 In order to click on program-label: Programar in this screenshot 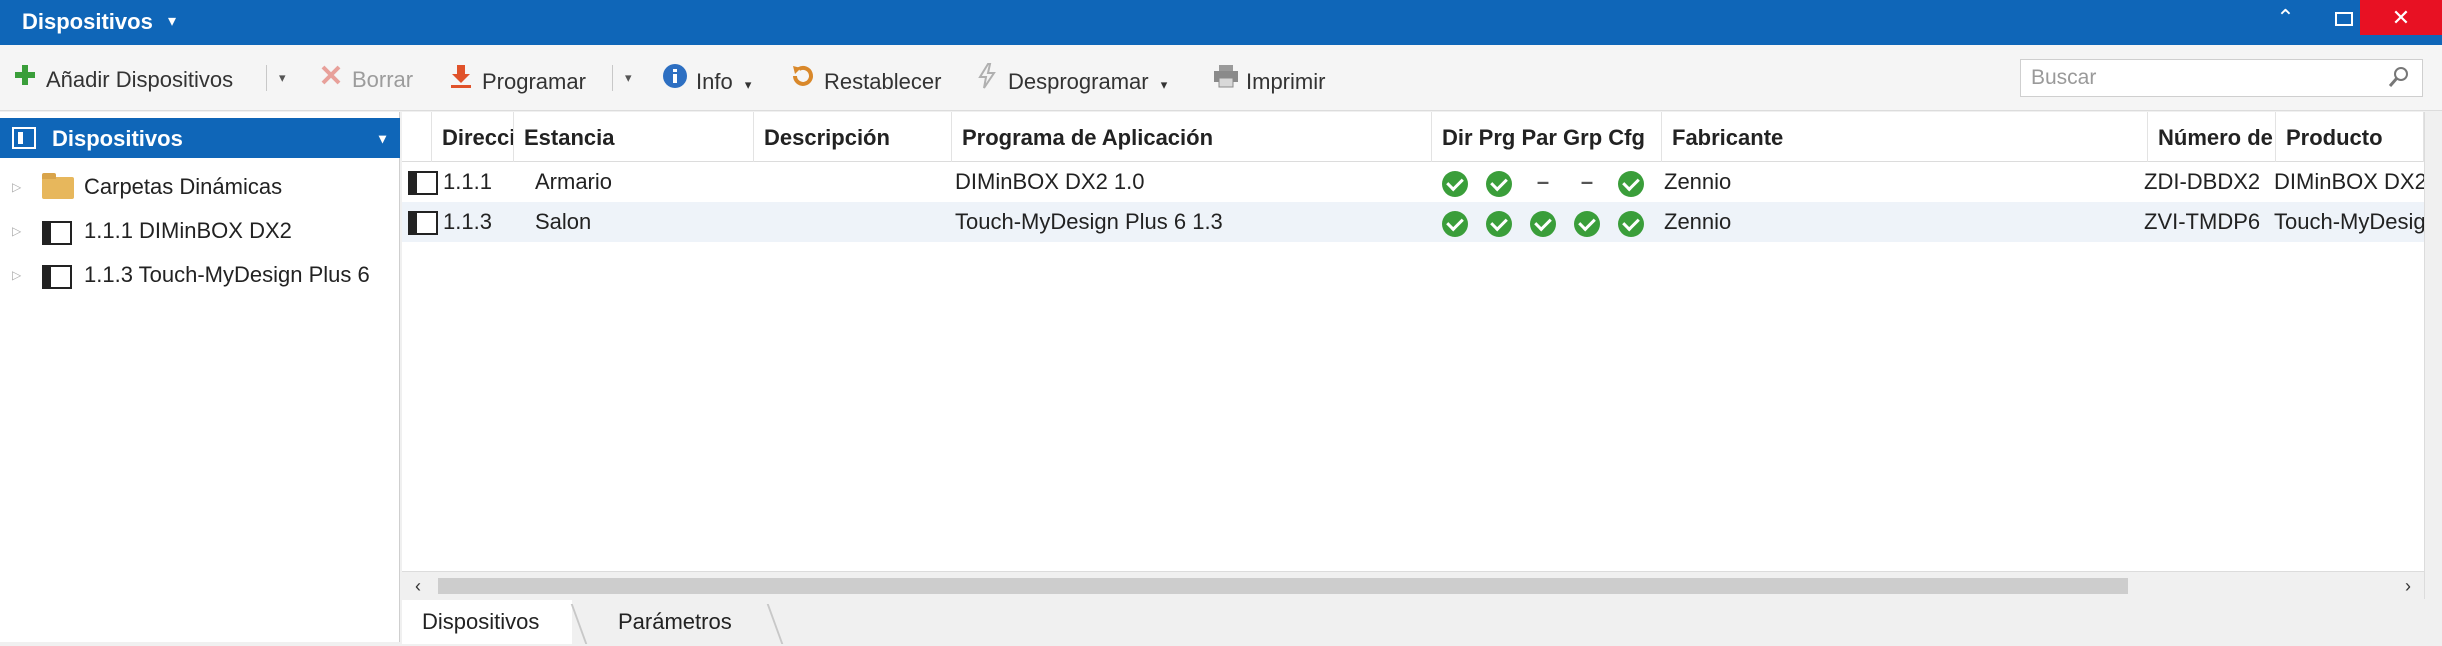, I will do `click(534, 81)`.